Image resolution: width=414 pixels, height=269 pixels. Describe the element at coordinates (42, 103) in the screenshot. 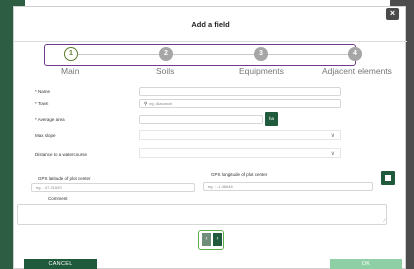

I see `town-label: * Town` at that location.